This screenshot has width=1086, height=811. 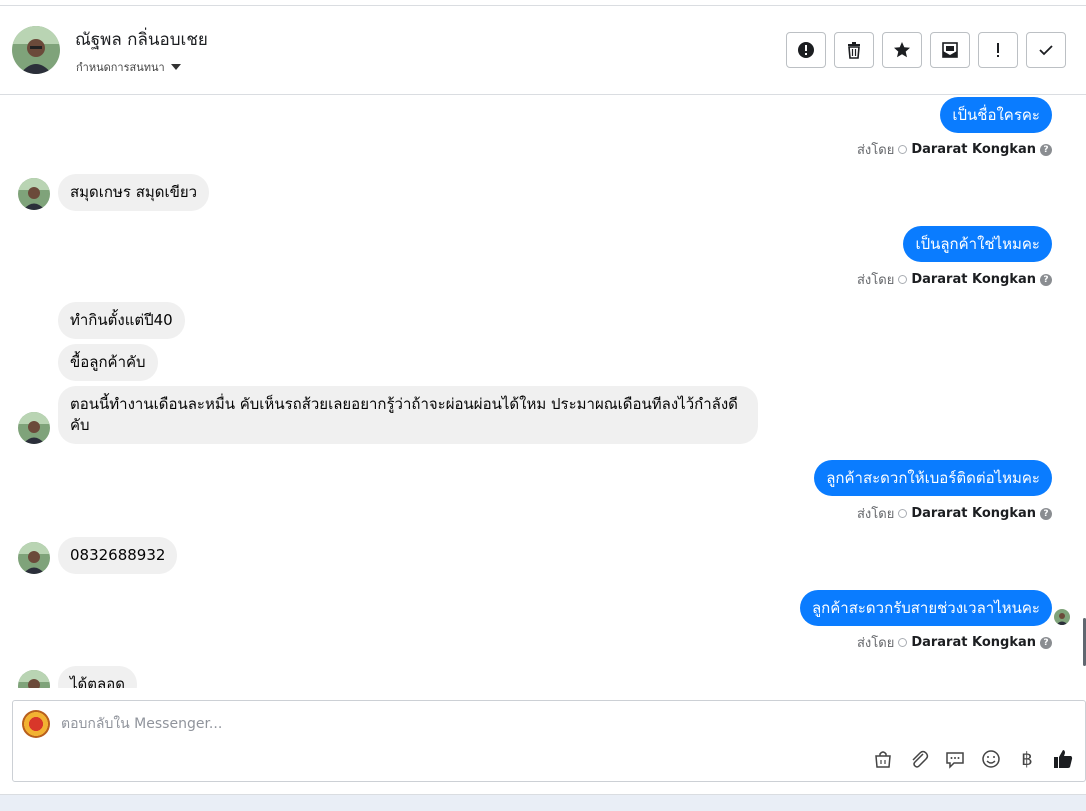 I want to click on incoming-message: 0832688932, so click(x=118, y=555).